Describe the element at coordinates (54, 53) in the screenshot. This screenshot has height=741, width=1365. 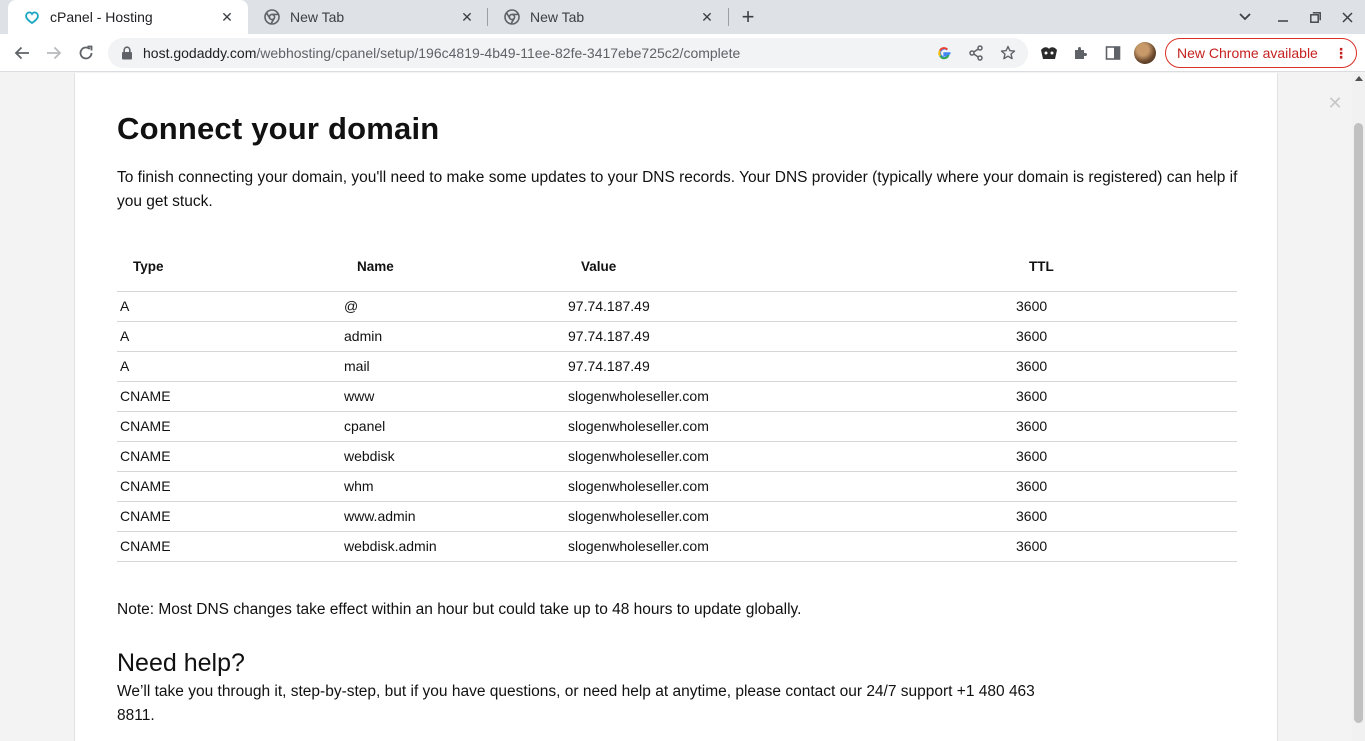
I see `forward-arrow-icon` at that location.